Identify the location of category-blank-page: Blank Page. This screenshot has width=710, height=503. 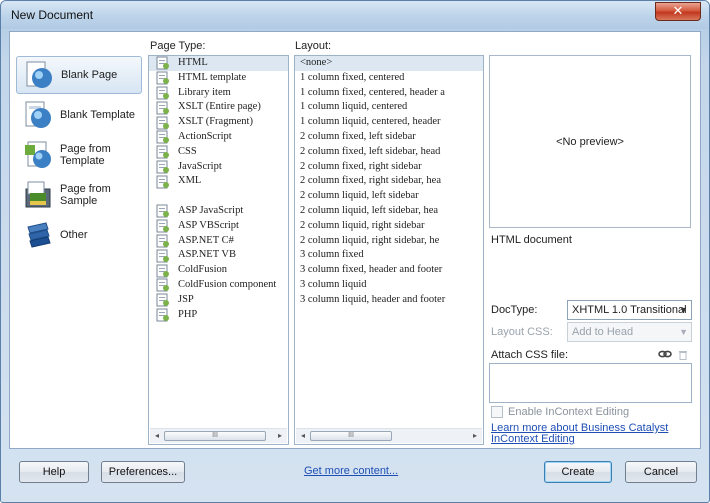
(79, 75).